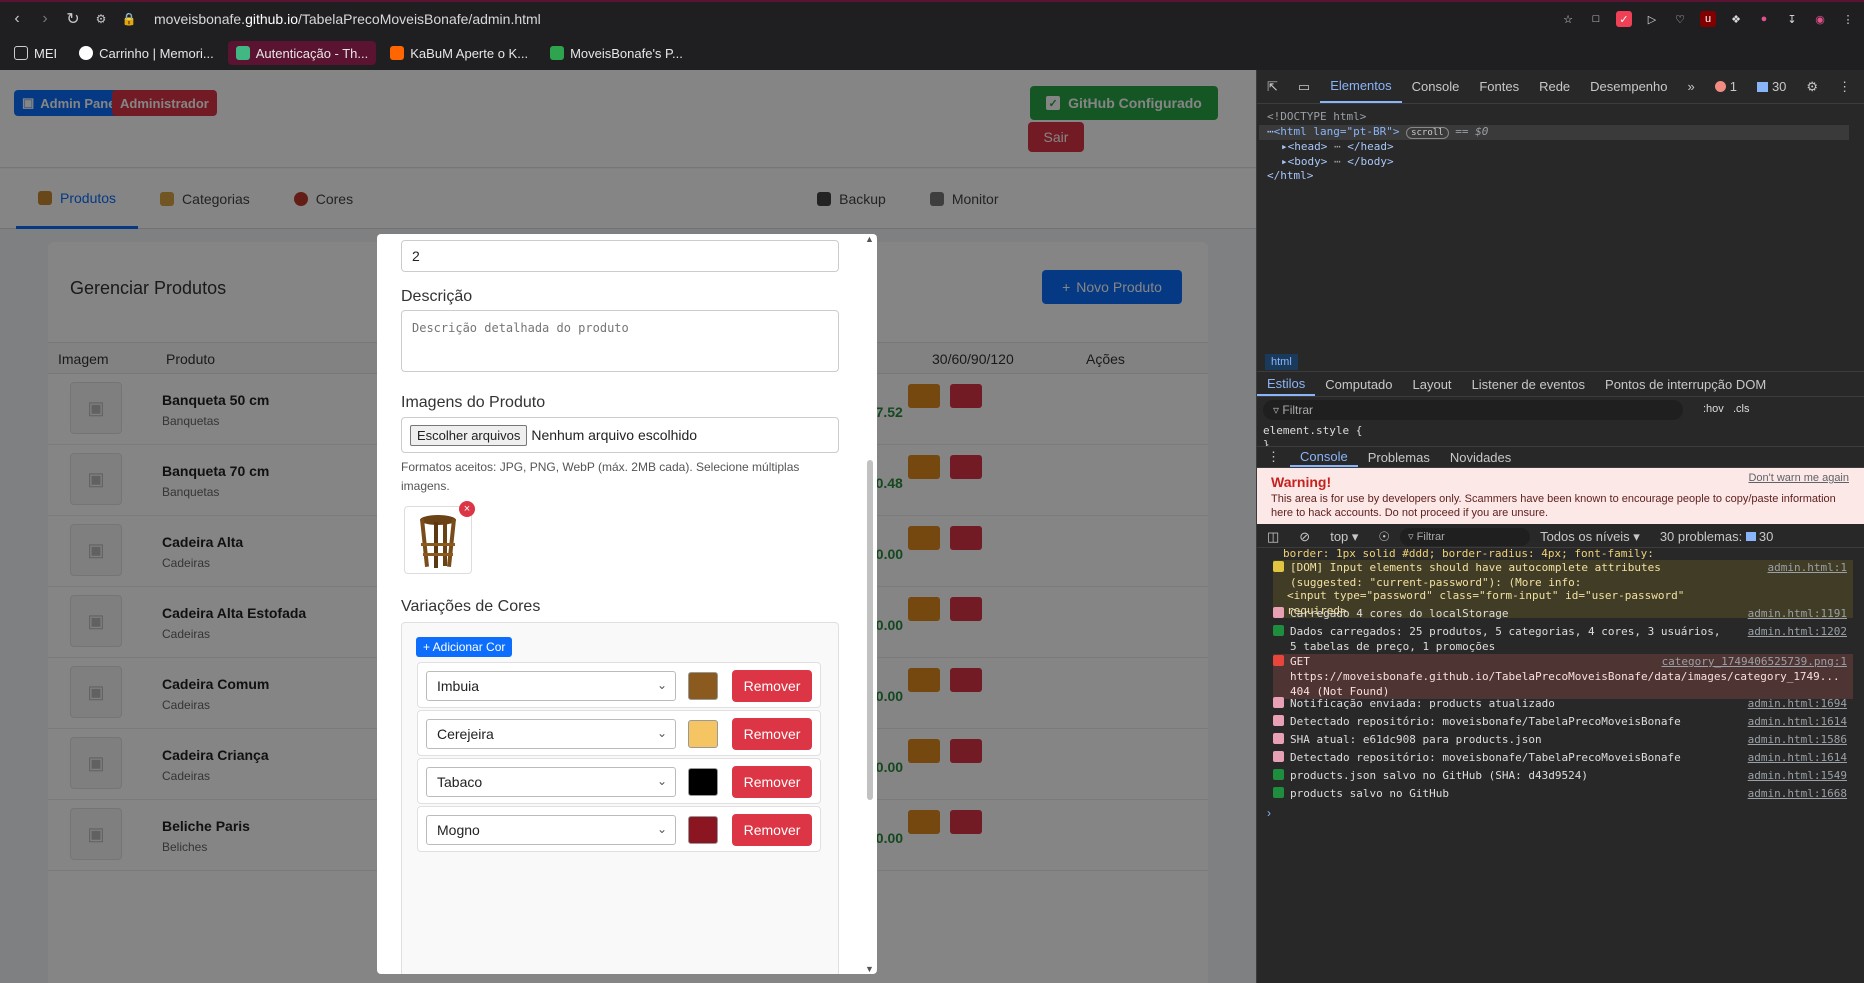 This screenshot has height=983, width=1864. Describe the element at coordinates (1797, 739) in the screenshot. I see `console-source-link: admin.html:1586` at that location.